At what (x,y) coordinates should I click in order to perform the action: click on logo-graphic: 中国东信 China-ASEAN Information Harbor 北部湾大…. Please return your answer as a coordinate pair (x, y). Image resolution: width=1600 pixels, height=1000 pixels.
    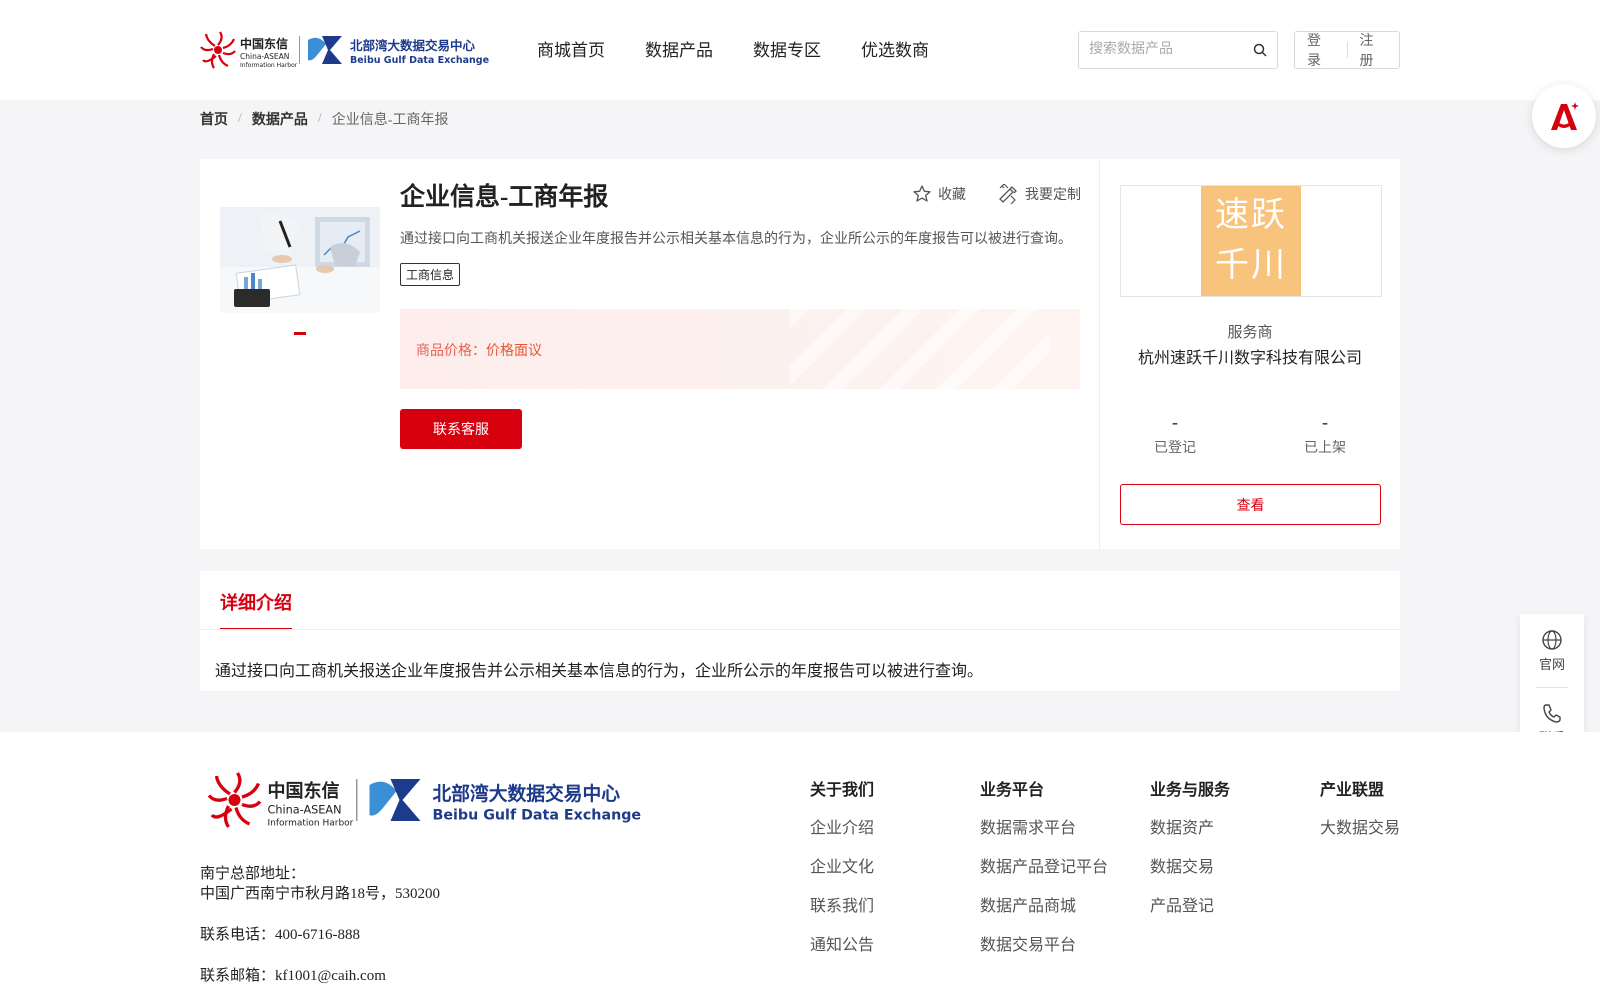
    Looking at the image, I should click on (344, 50).